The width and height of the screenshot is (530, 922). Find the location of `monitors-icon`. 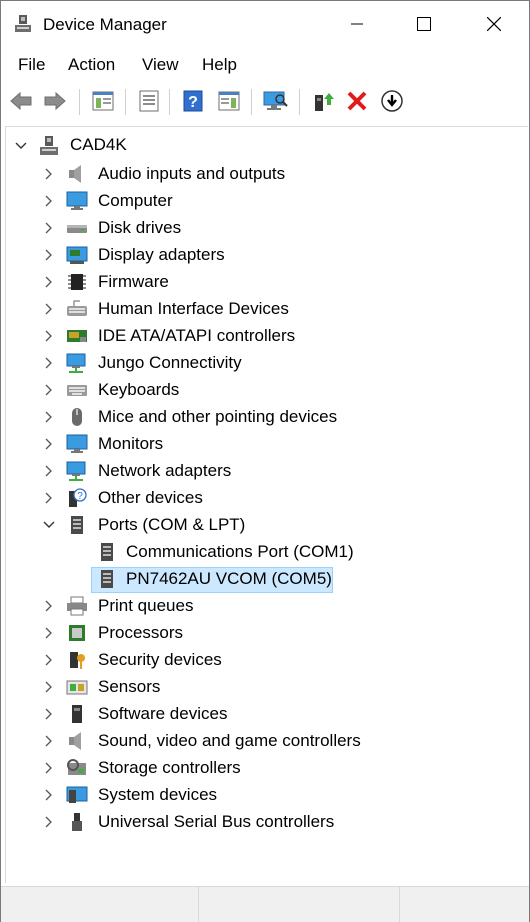

monitors-icon is located at coordinates (77, 444).